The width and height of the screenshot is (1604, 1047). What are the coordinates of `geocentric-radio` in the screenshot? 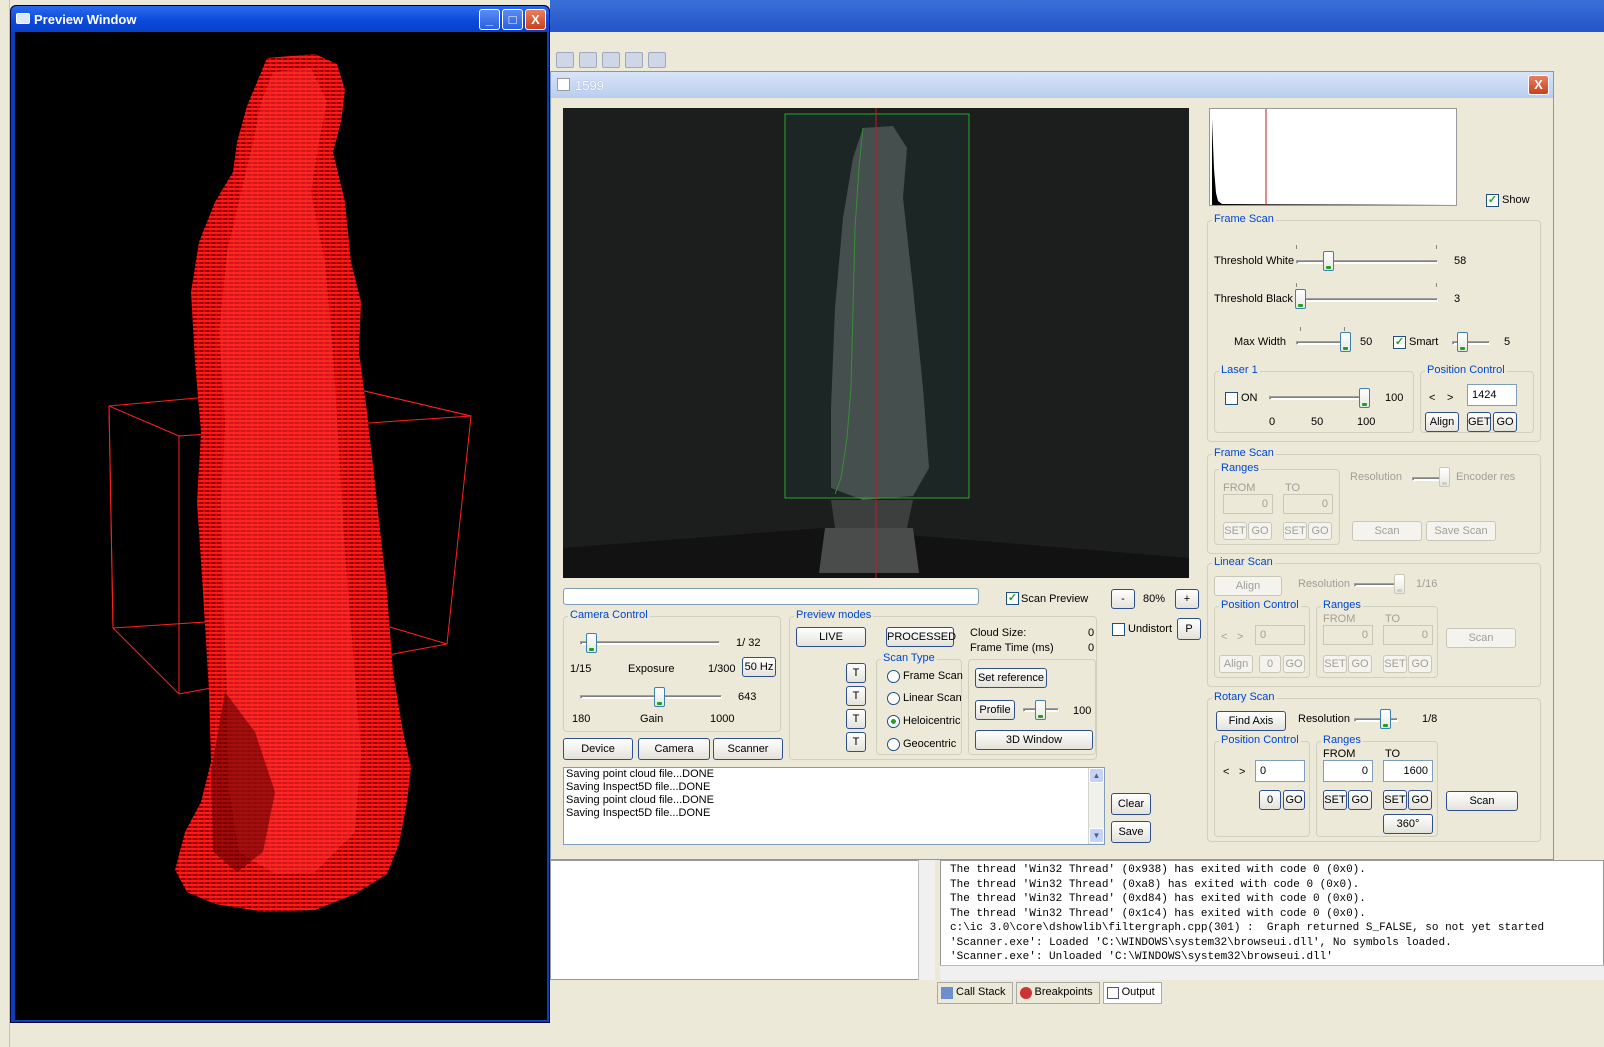 It's located at (893, 744).